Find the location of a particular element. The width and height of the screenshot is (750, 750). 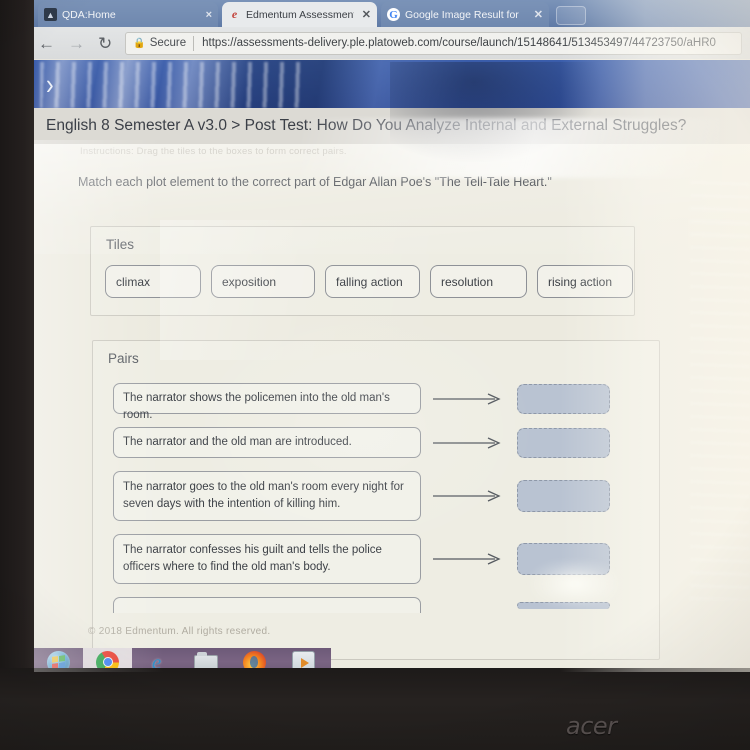

tile-rising-action: rising action is located at coordinates (585, 281).